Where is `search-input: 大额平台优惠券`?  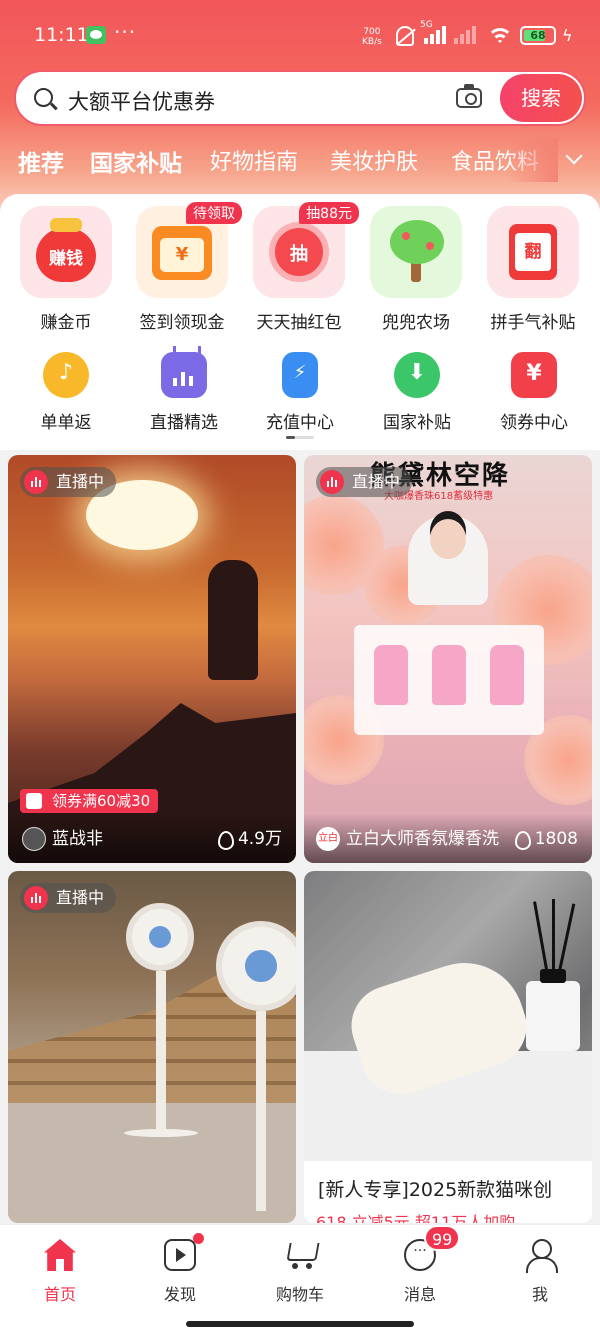 search-input: 大额平台优惠券 is located at coordinates (141, 101).